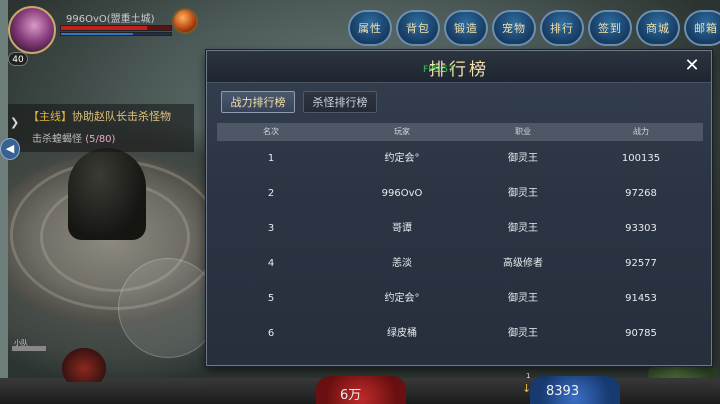  I want to click on quest-tag: 【主线】, so click(50, 116).